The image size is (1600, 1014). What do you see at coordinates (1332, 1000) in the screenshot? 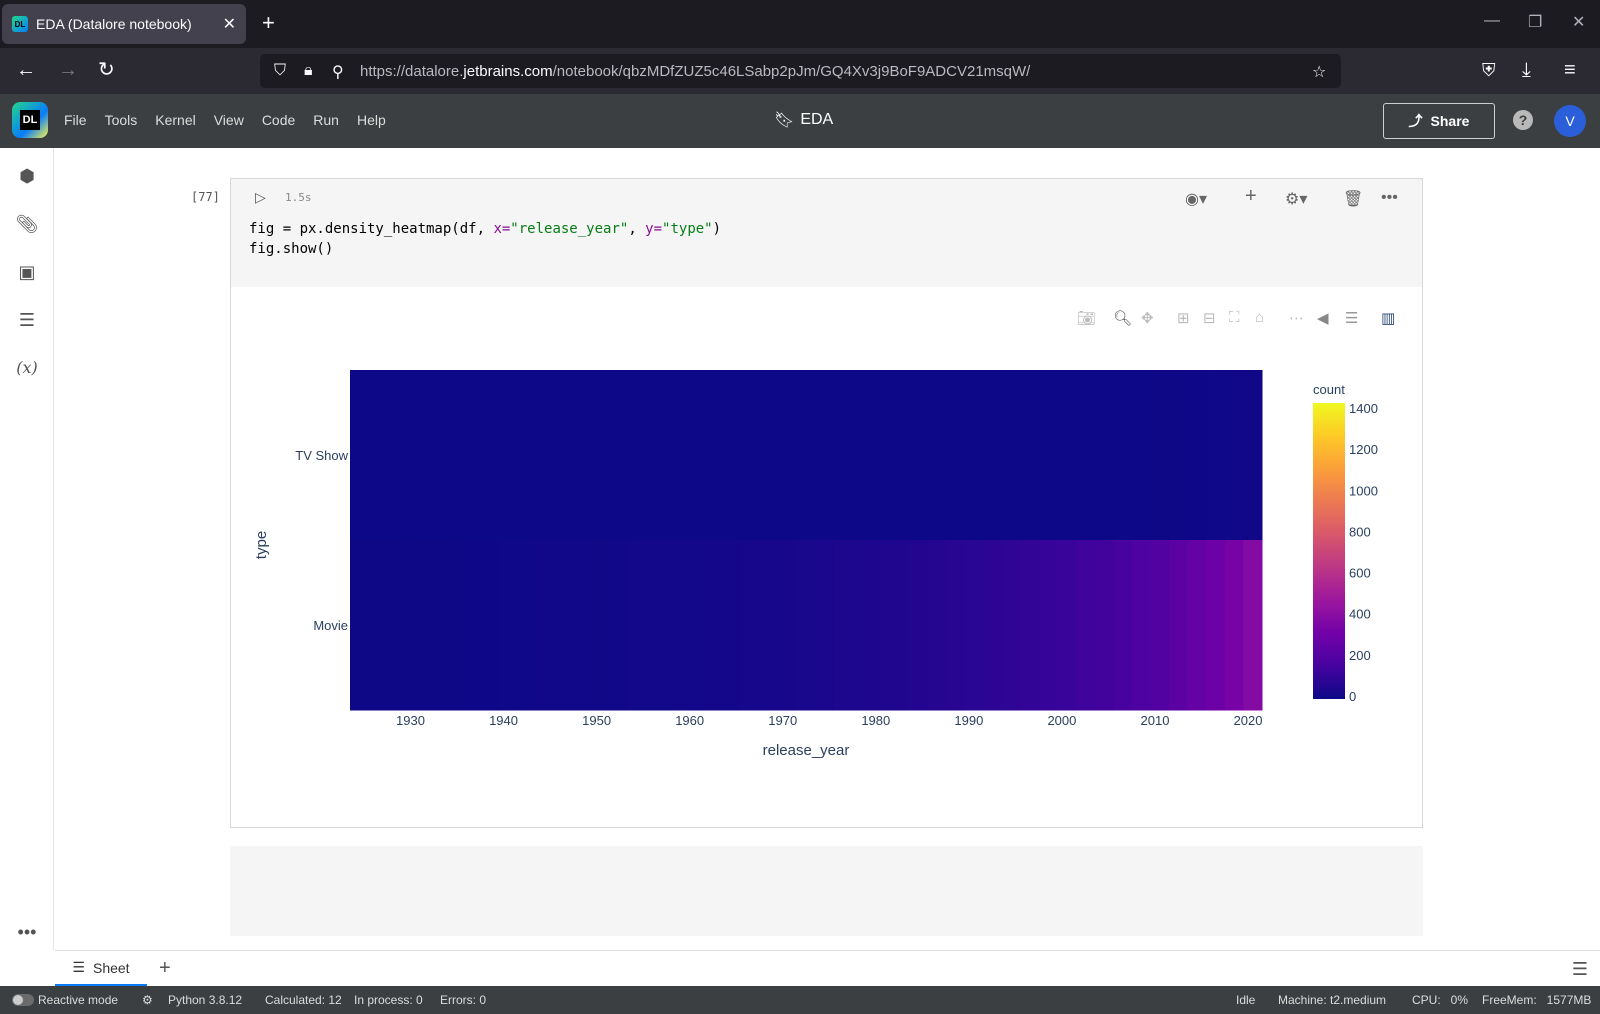
I see `machine-type: Machine: t2.medium` at bounding box center [1332, 1000].